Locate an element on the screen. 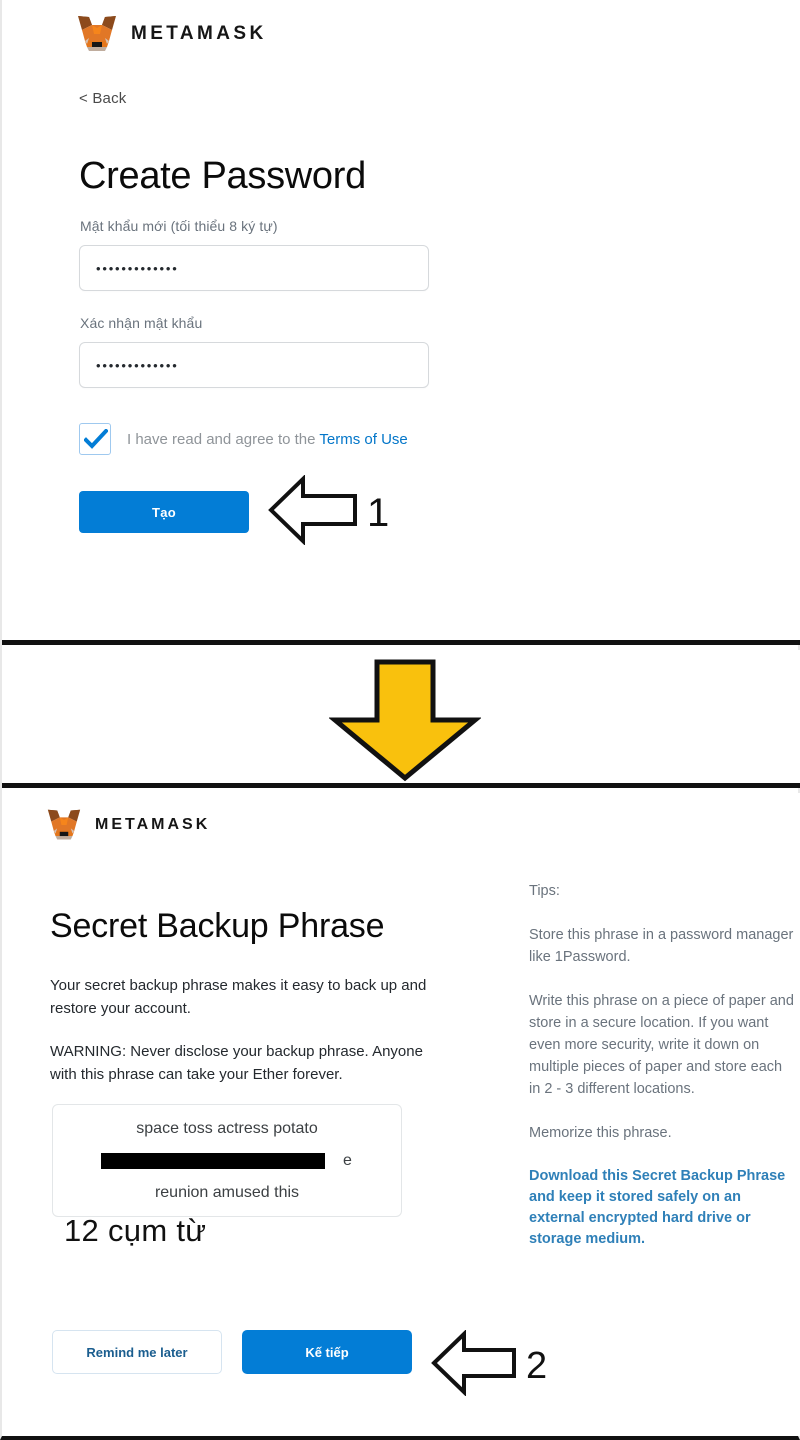 The width and height of the screenshot is (800, 1440). checkmark-icon is located at coordinates (96, 439).